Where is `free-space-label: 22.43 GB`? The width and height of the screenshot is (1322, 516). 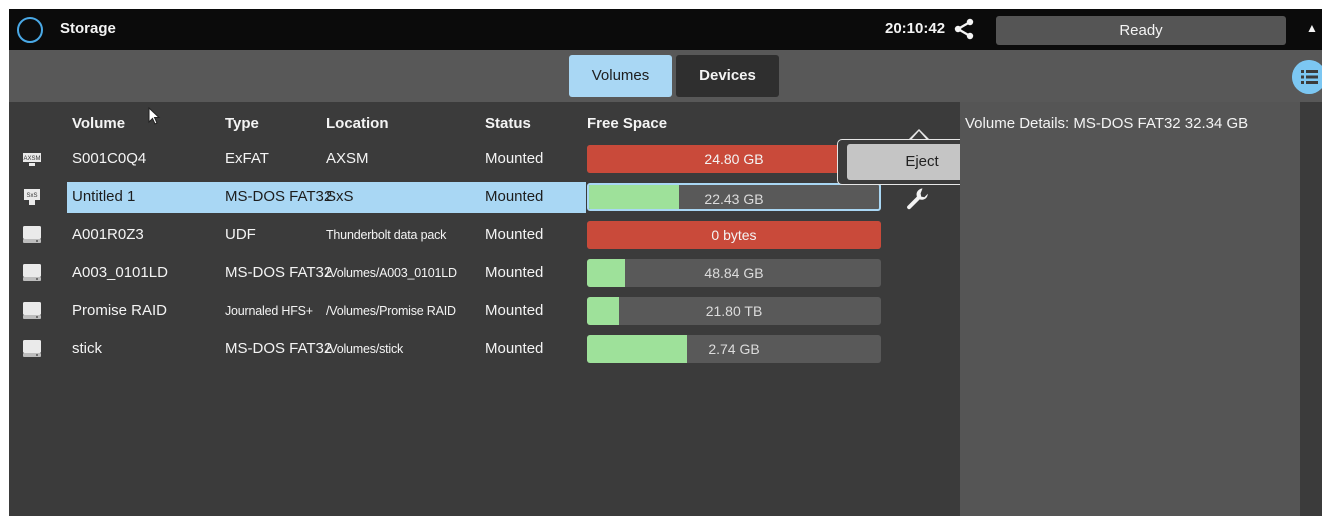 free-space-label: 22.43 GB is located at coordinates (734, 199).